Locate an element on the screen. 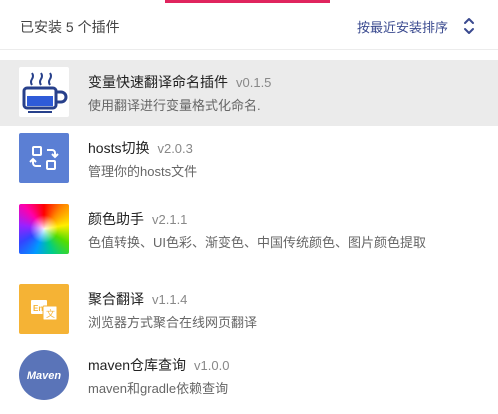 The height and width of the screenshot is (414, 498). plugin-description: 浏览器方式聚合在线网页翻译 is located at coordinates (173, 322).